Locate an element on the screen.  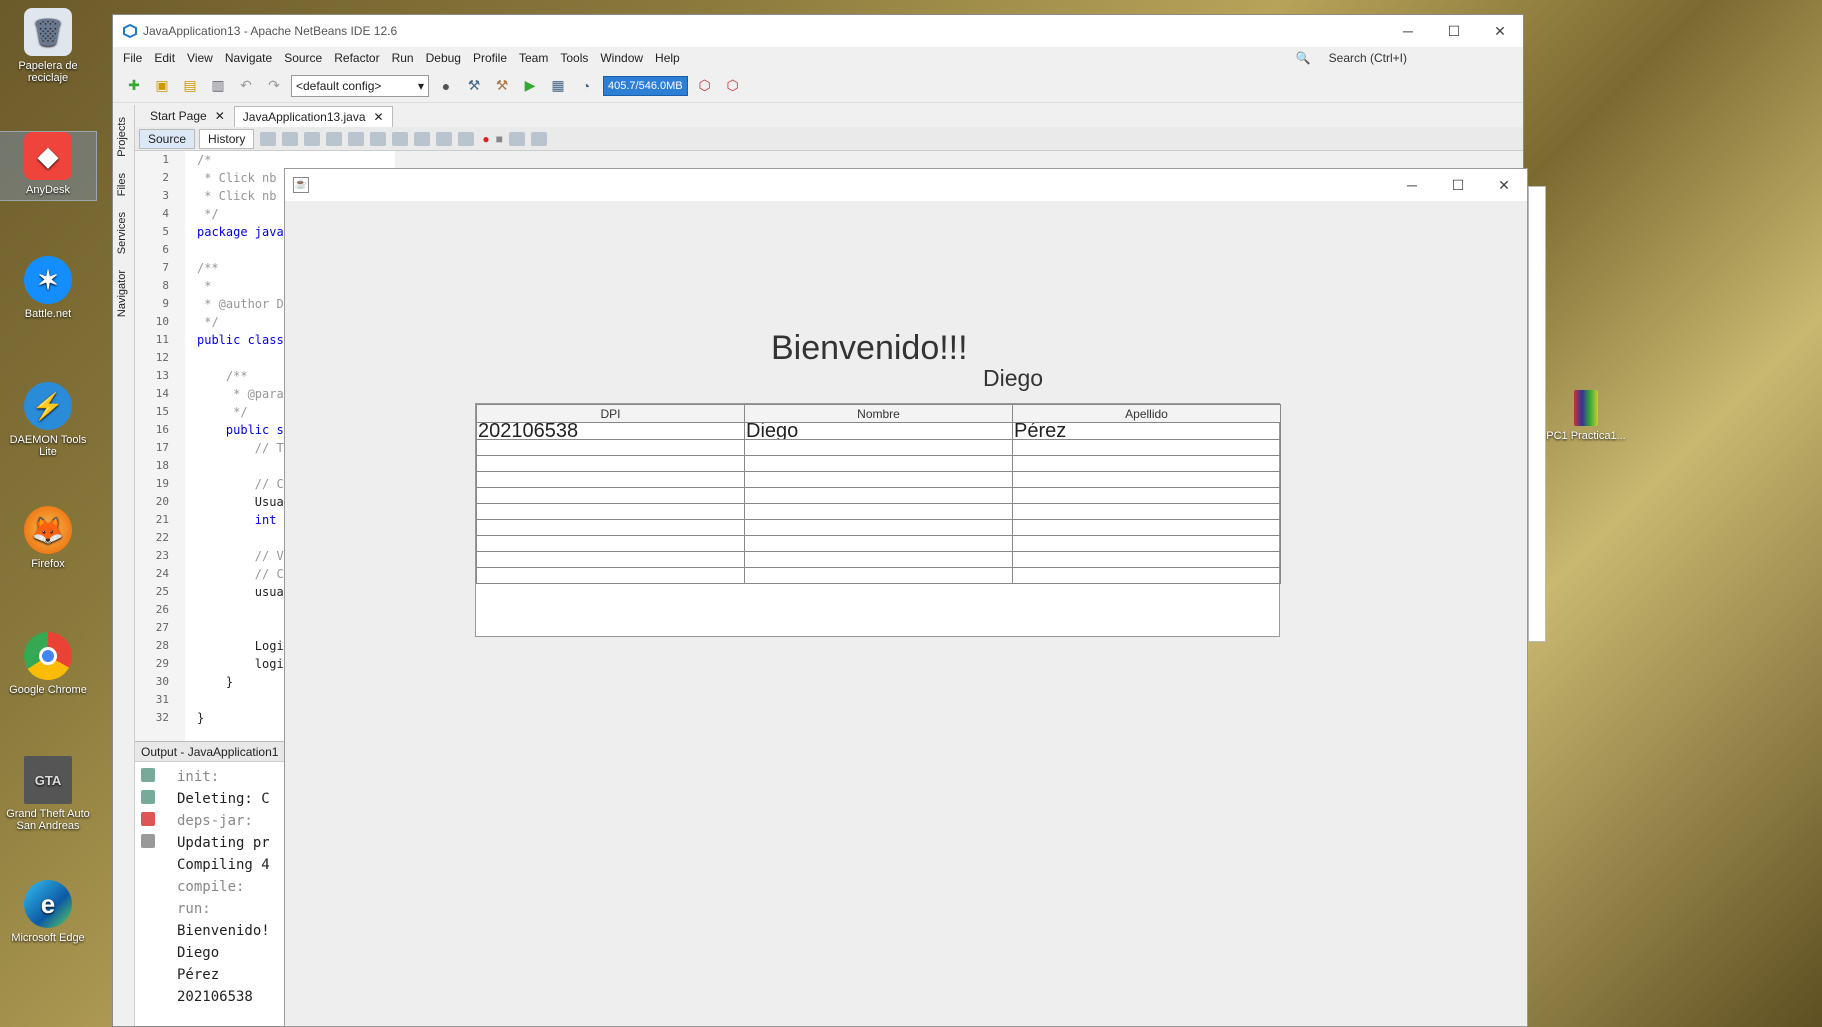
column-header-apellido: Apellido is located at coordinates (1146, 413).